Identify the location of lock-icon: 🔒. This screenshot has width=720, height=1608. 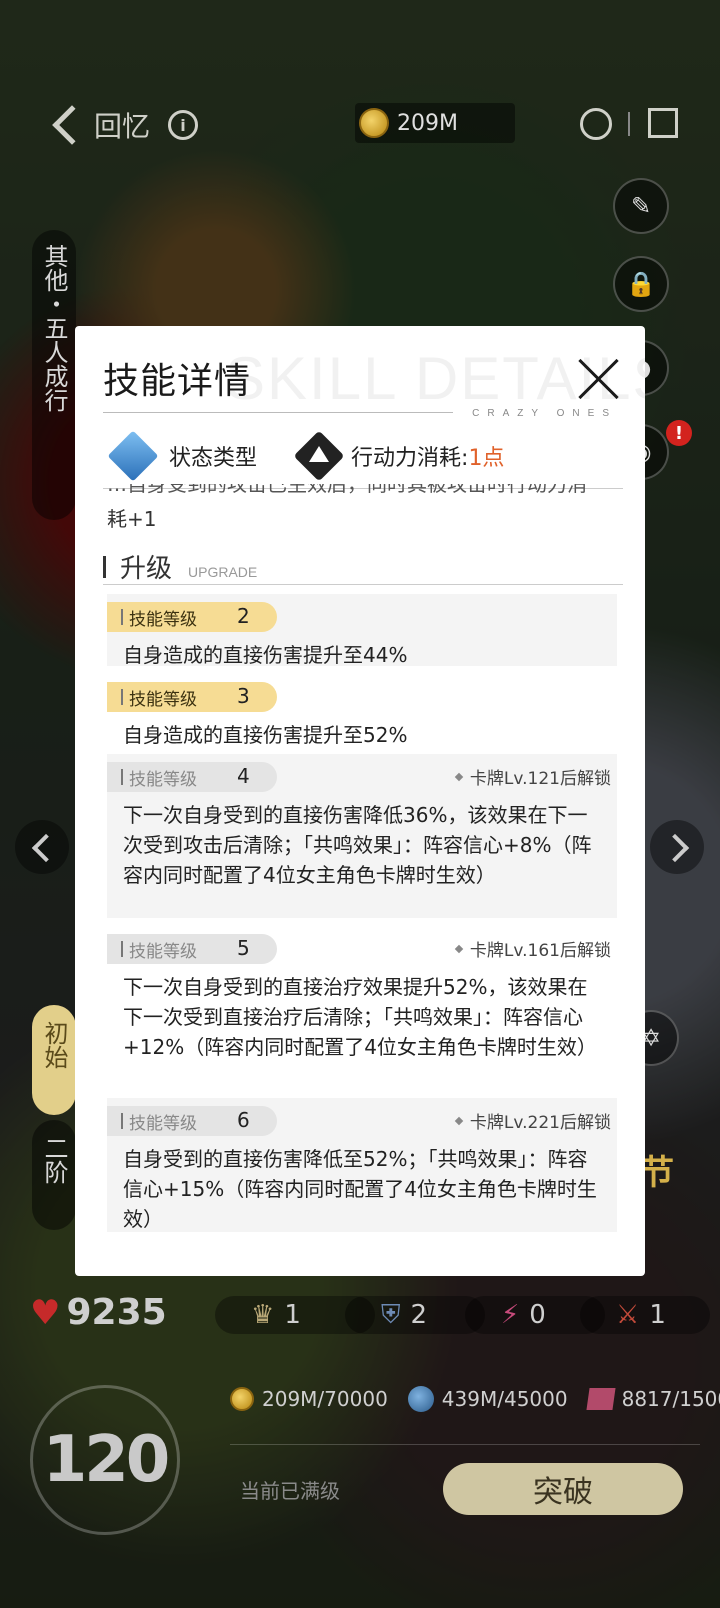
(641, 284).